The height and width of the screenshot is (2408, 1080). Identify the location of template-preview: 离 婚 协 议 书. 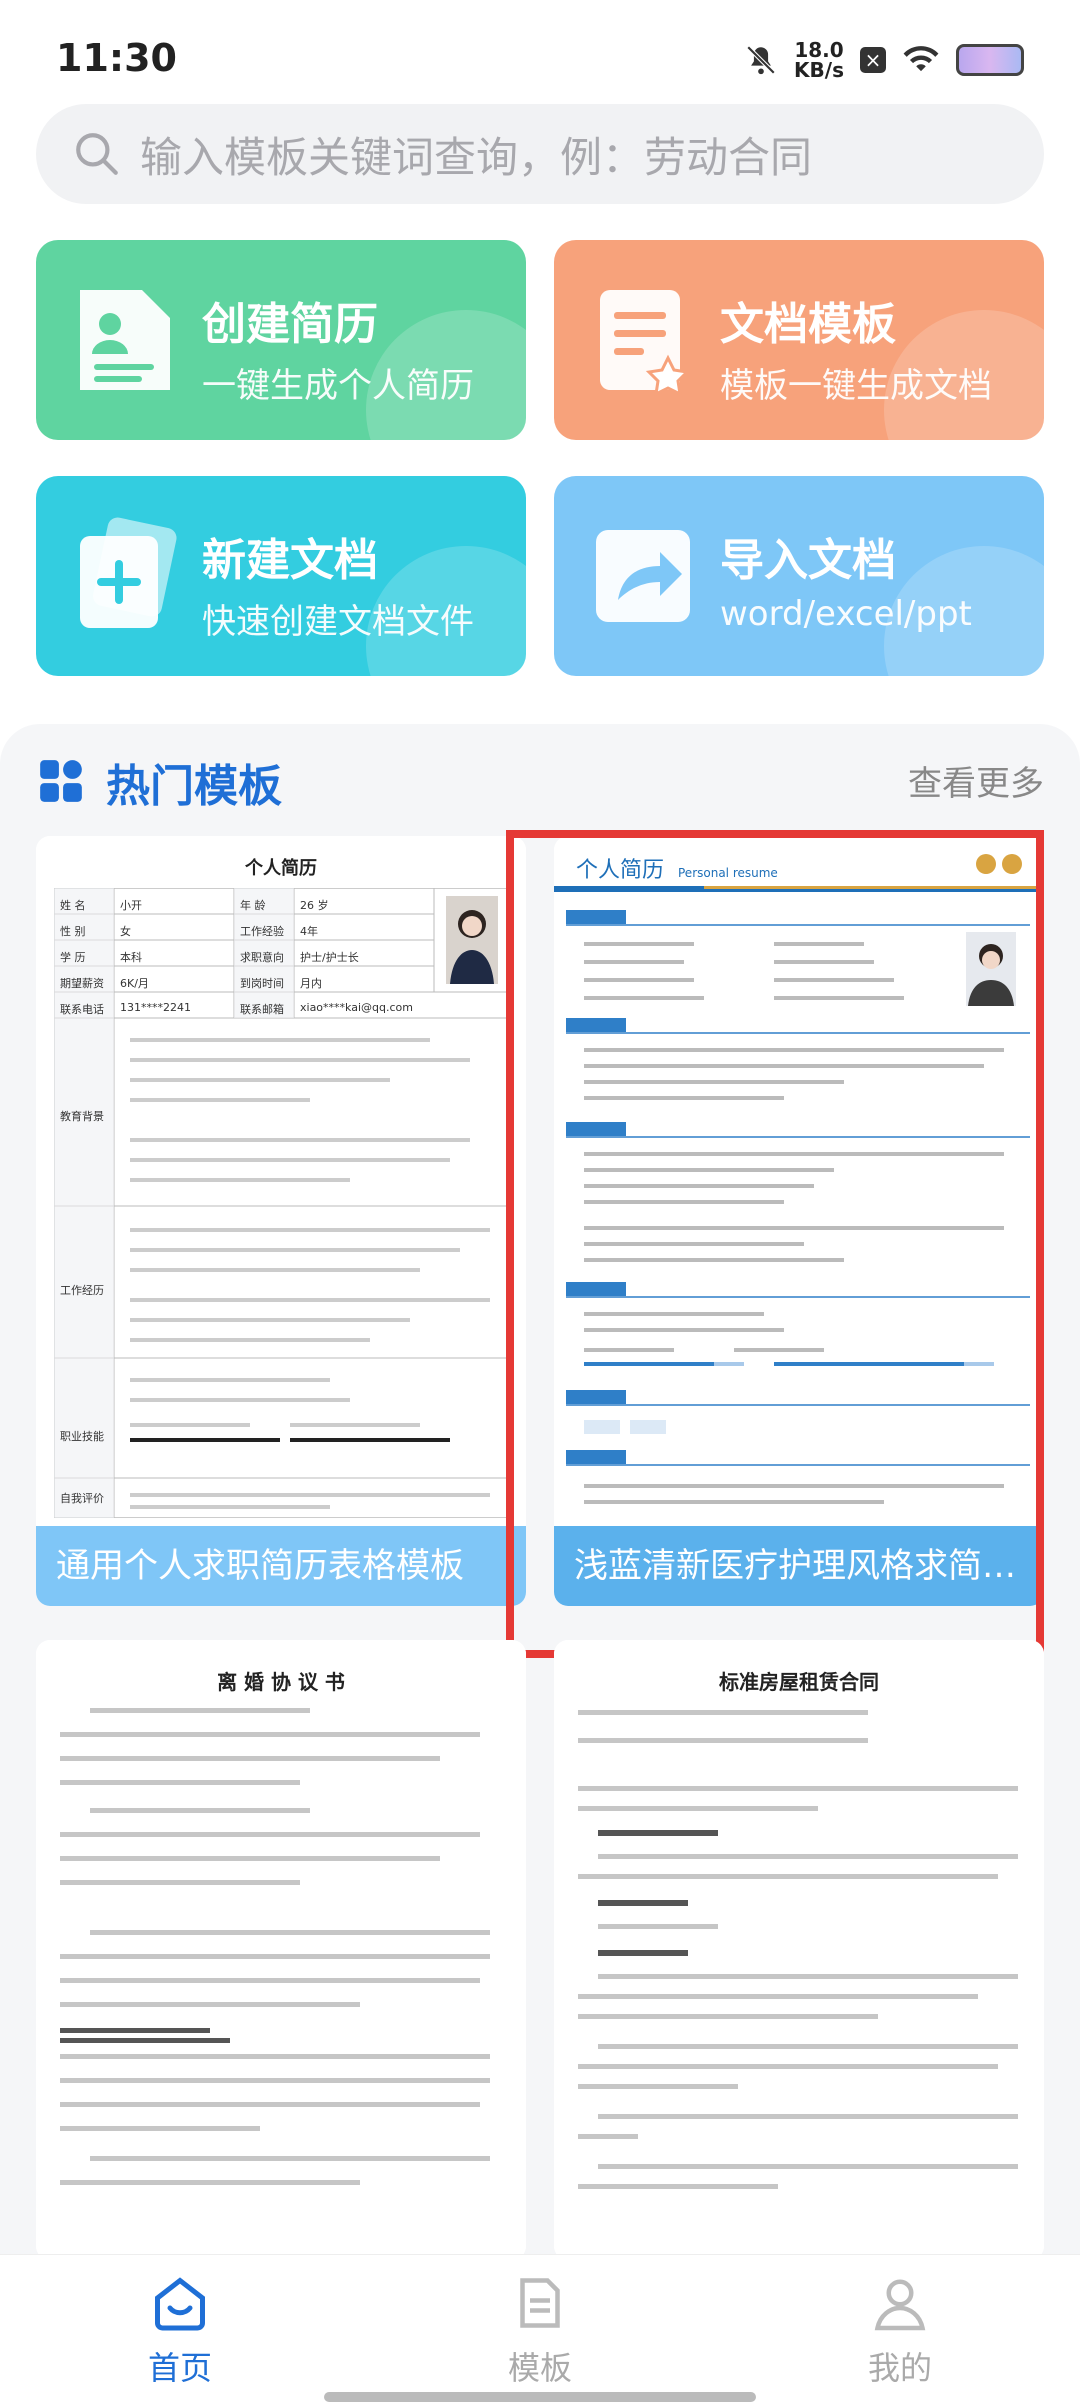
(281, 1950).